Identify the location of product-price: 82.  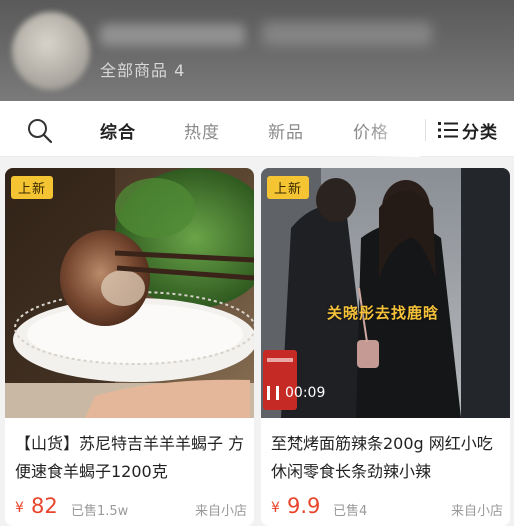
(44, 506).